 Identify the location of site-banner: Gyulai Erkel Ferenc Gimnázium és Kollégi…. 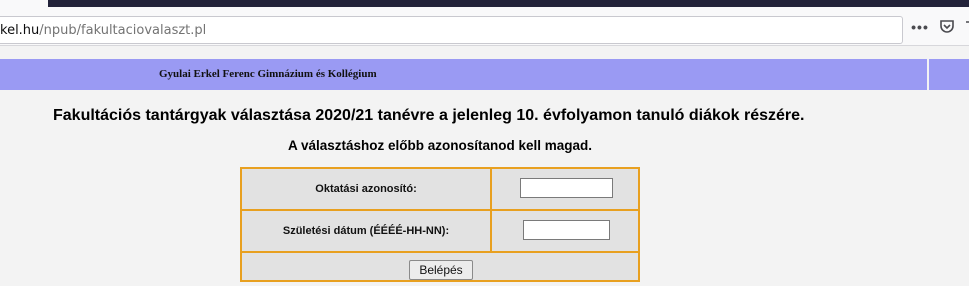
(463, 74).